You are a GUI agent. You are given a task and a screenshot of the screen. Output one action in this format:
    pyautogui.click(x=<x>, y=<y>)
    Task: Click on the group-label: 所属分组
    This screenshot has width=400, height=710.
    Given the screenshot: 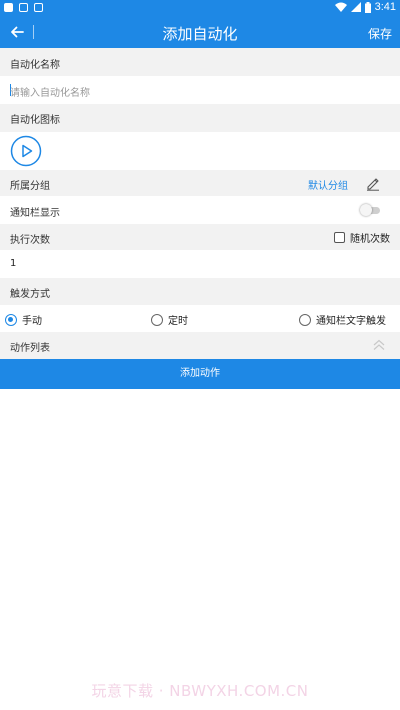 What is the action you would take?
    pyautogui.click(x=30, y=186)
    